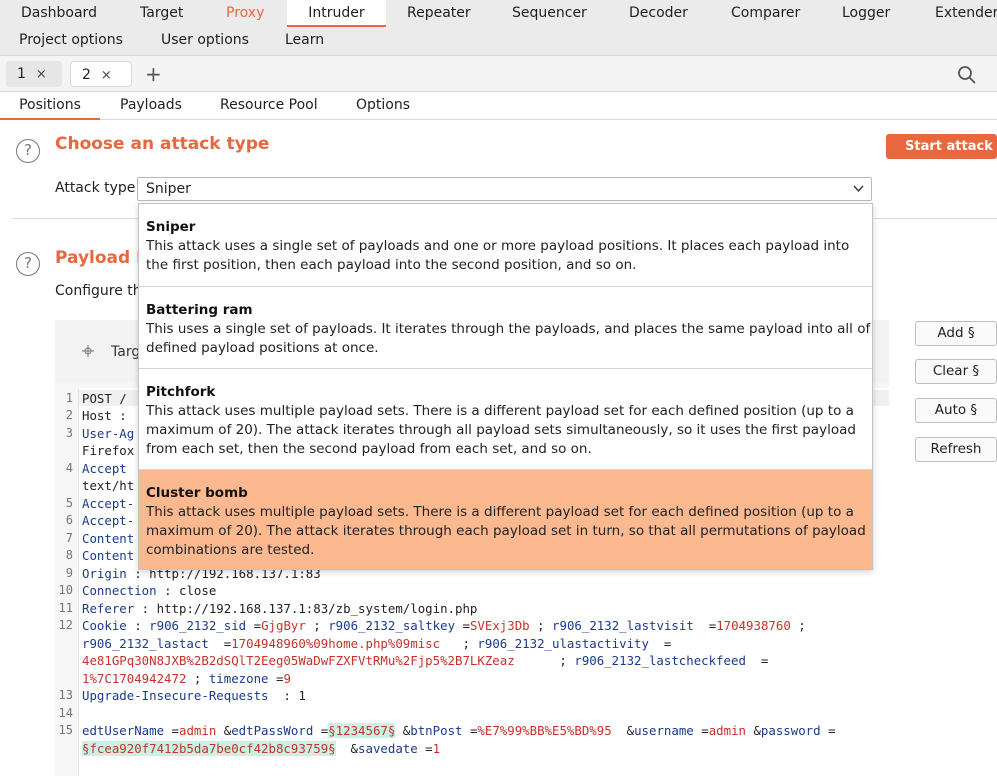 The height and width of the screenshot is (776, 997). What do you see at coordinates (941, 146) in the screenshot?
I see `start-attack-button: Start attack` at bounding box center [941, 146].